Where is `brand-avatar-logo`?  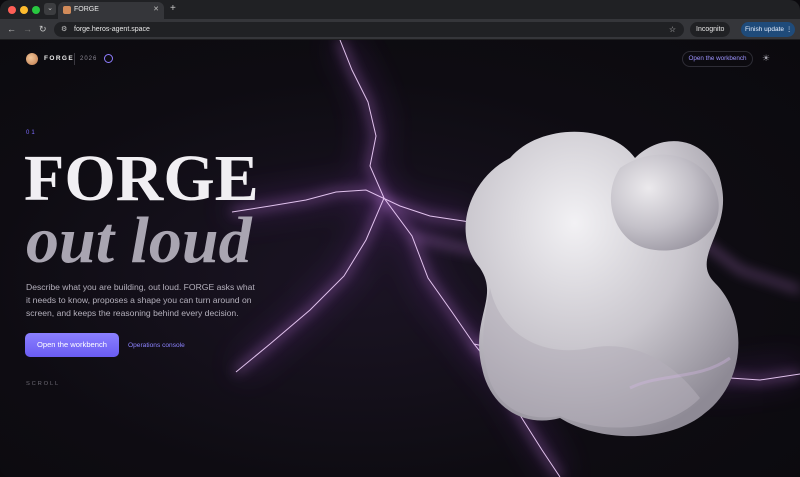 brand-avatar-logo is located at coordinates (32, 59).